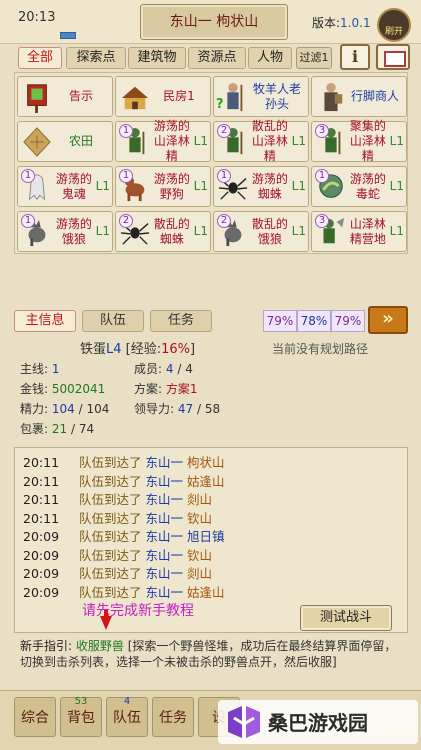 This screenshot has width=421, height=750. What do you see at coordinates (82, 429) in the screenshot?
I see `bag-max: / 74` at bounding box center [82, 429].